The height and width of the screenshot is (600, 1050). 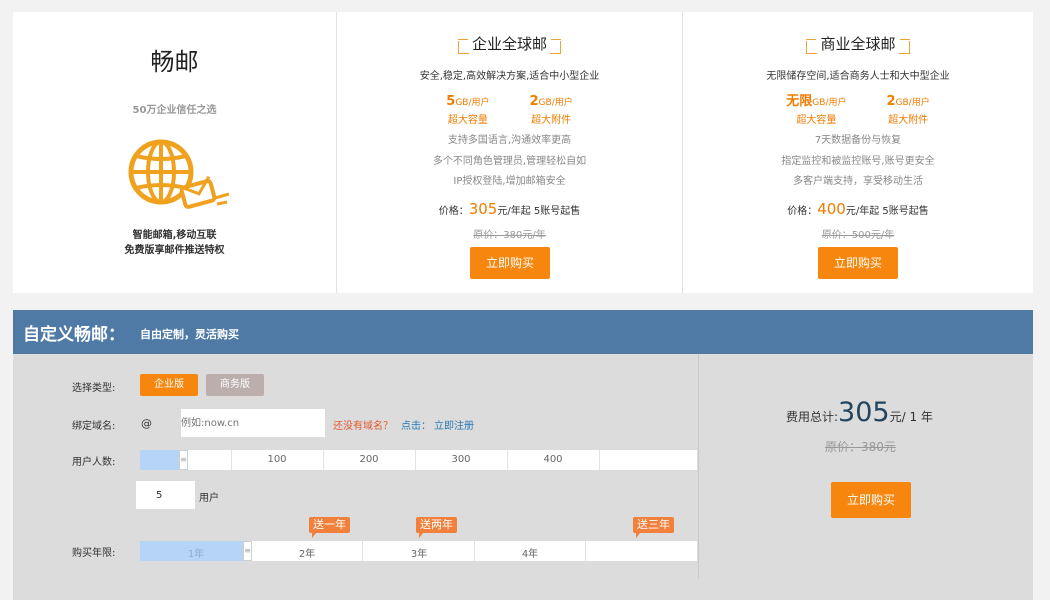 I want to click on users-tick: 200, so click(x=369, y=459).